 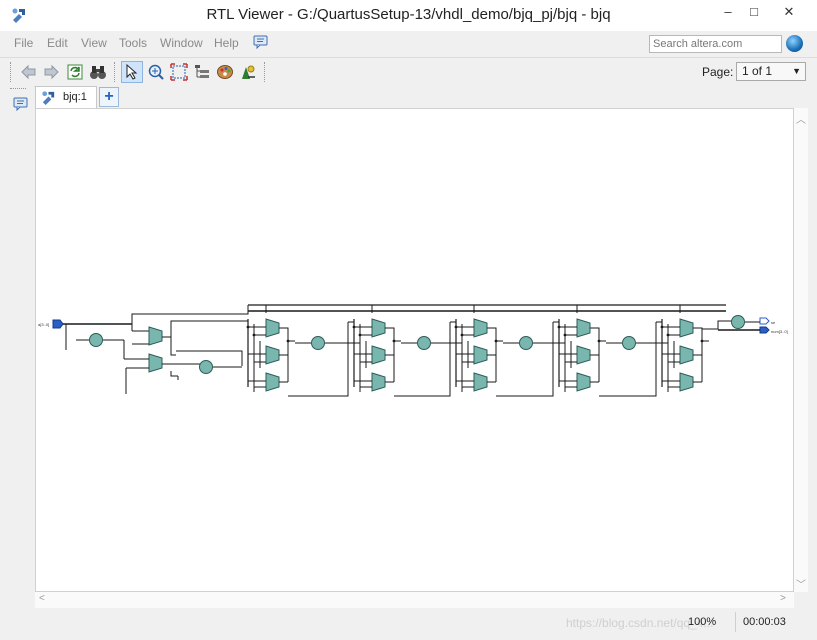 What do you see at coordinates (115, 72) in the screenshot?
I see `toolbar-grip` at bounding box center [115, 72].